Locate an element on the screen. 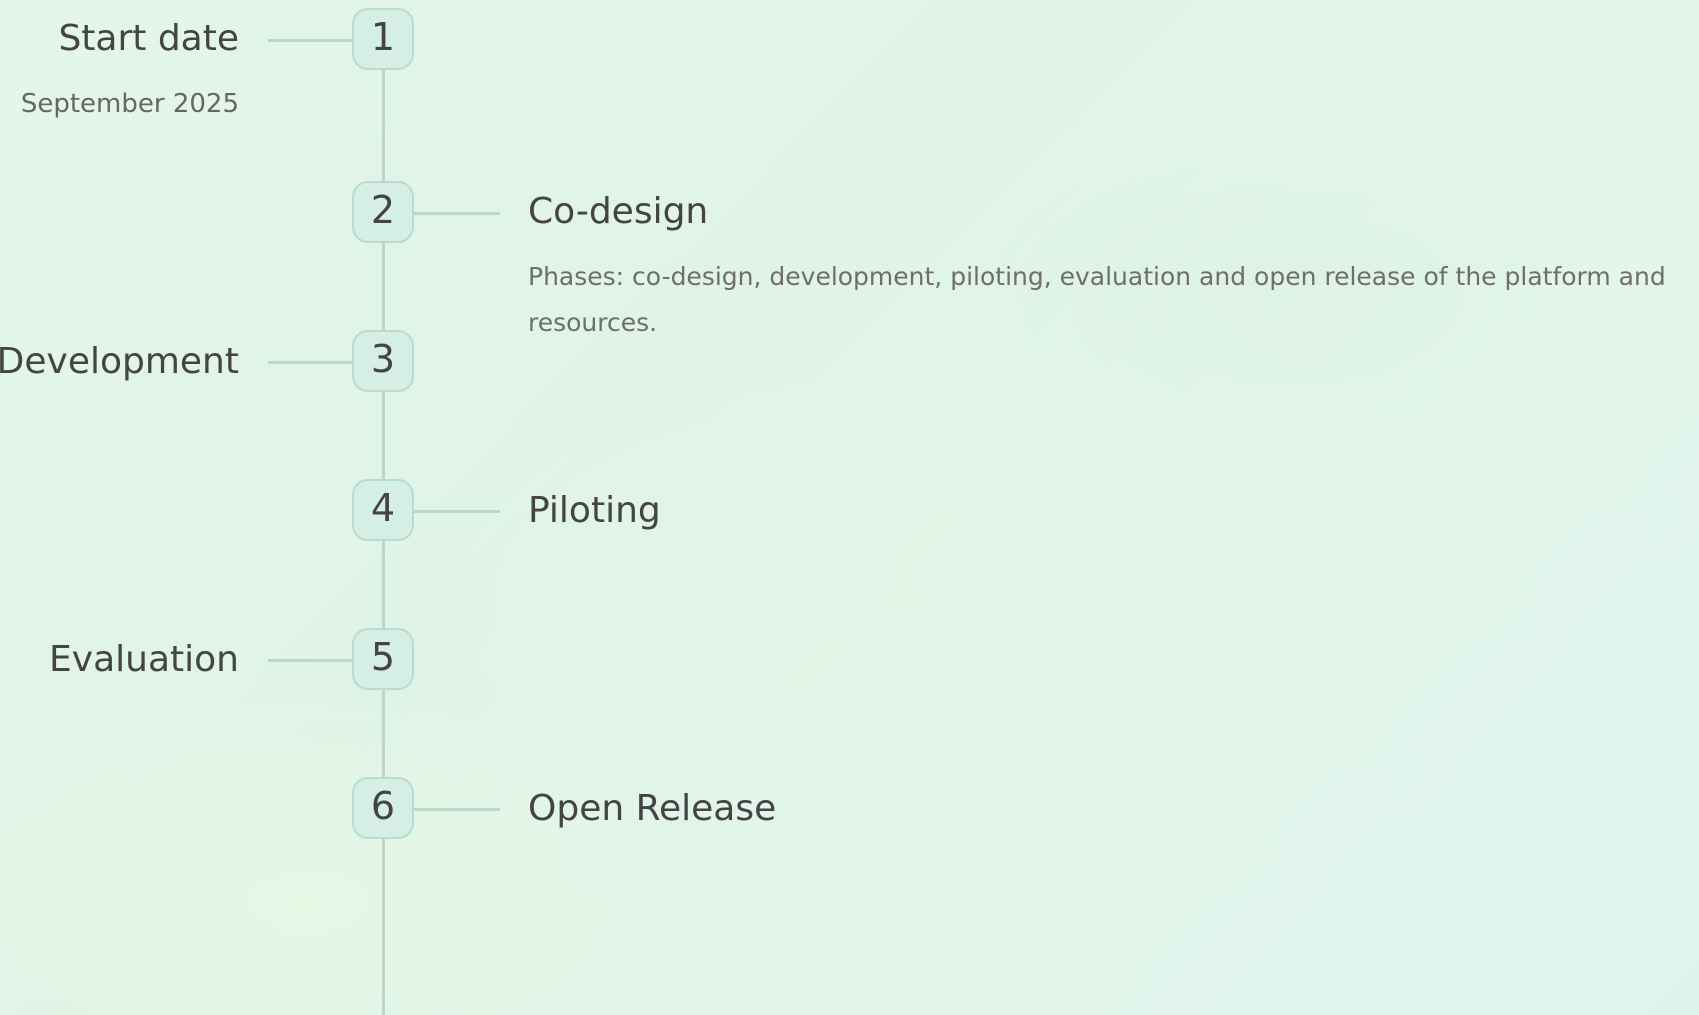 This screenshot has width=1699, height=1015. step-2-title: Co-design is located at coordinates (618, 211).